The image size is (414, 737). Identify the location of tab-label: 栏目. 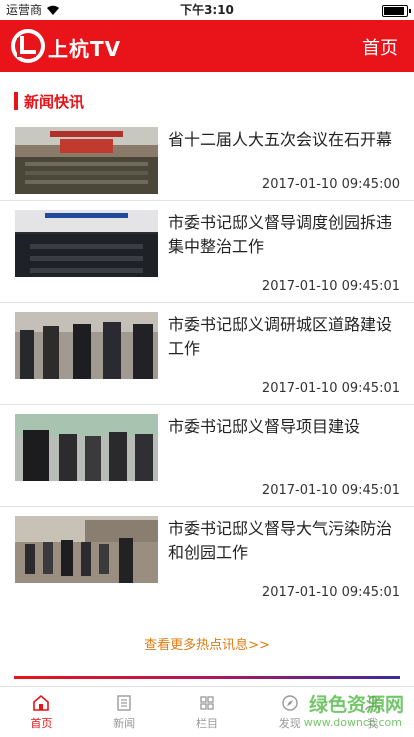
(206, 723).